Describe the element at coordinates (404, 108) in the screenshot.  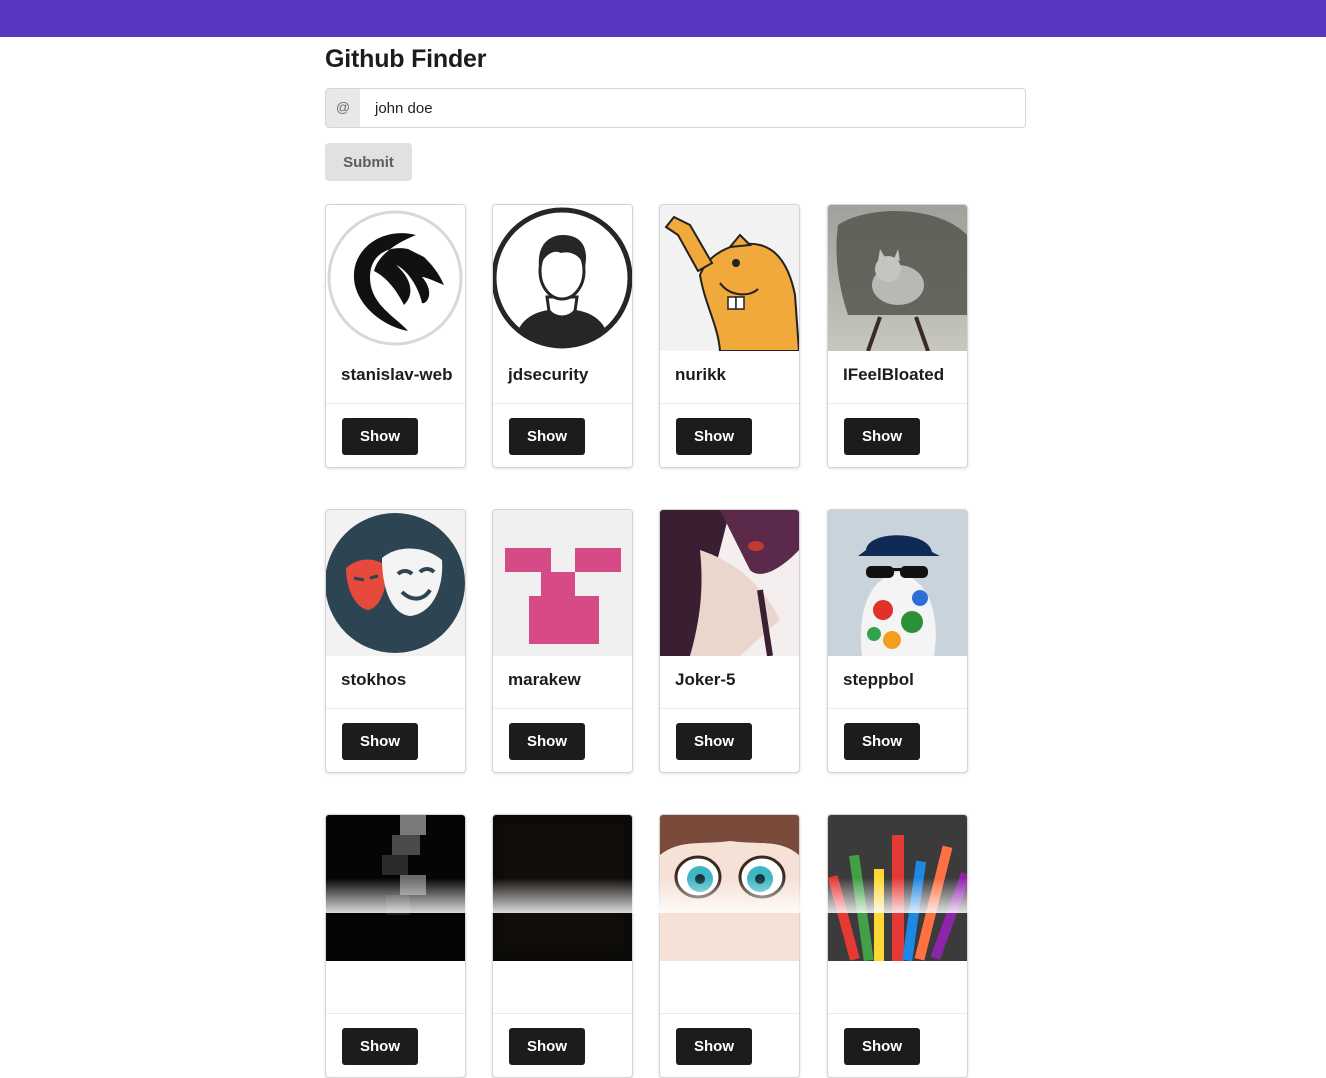
I see `search-input: john doe` at that location.